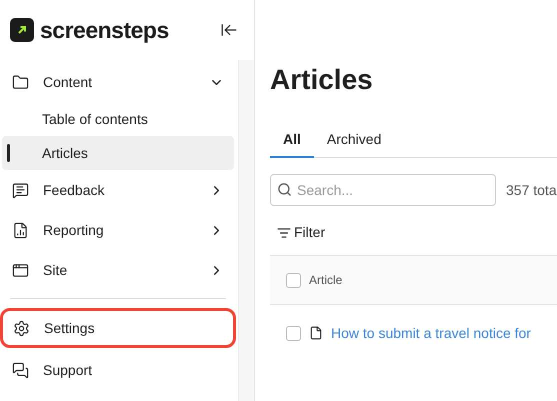 This screenshot has width=557, height=401. Describe the element at coordinates (118, 230) in the screenshot. I see `sidebar-item: Reporting` at that location.